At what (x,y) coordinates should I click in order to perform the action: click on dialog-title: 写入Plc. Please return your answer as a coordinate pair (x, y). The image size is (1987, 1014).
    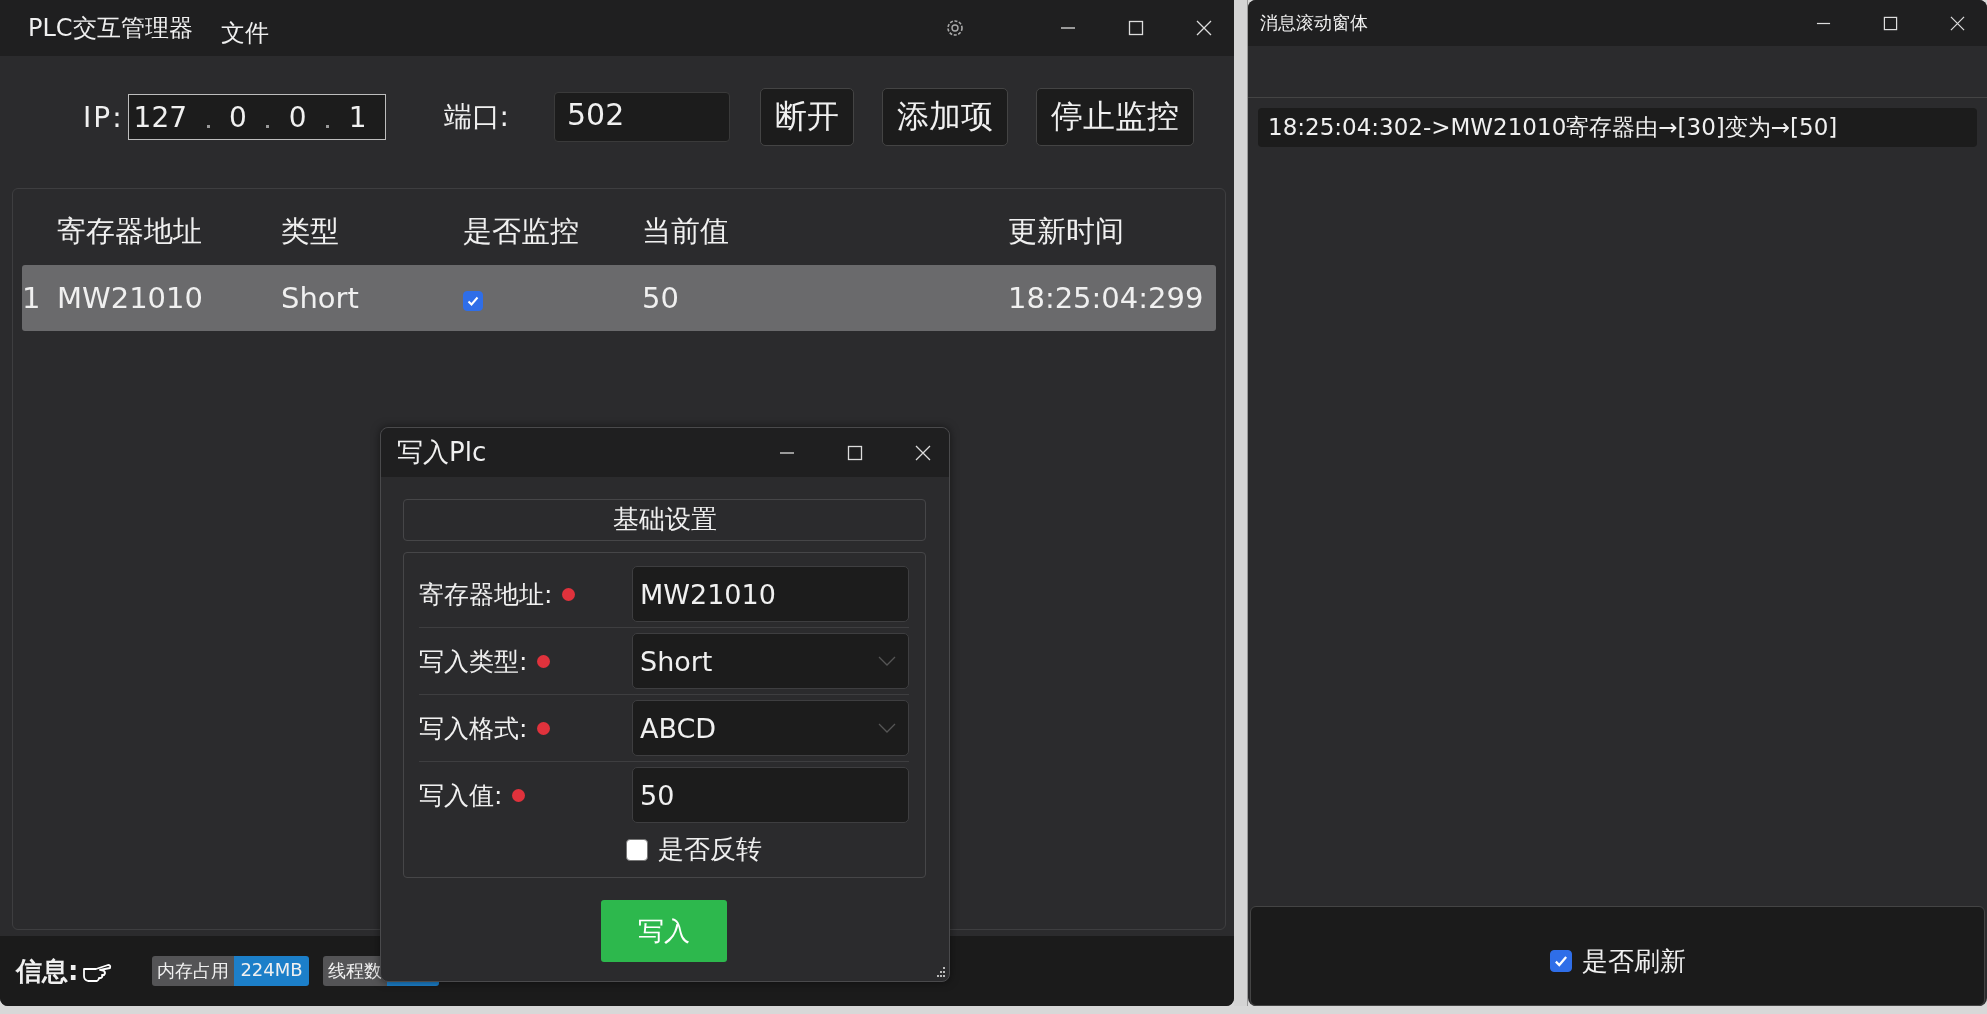
    Looking at the image, I should click on (442, 452).